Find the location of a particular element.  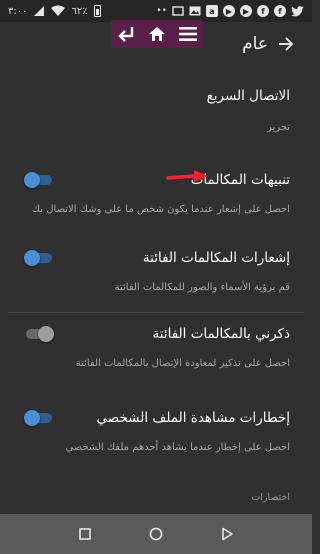

home-icon is located at coordinates (156, 34).